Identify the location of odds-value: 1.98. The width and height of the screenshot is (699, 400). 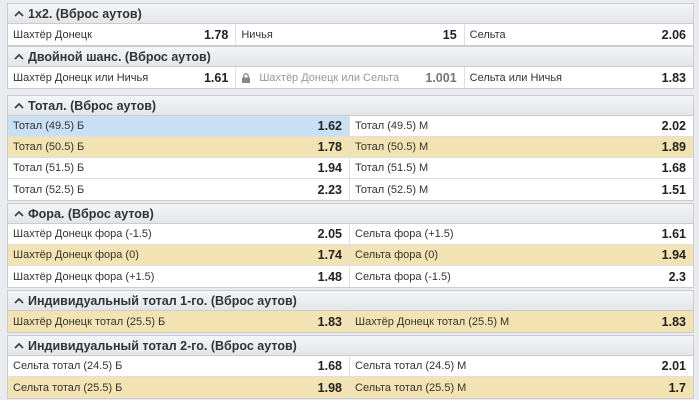
(329, 387).